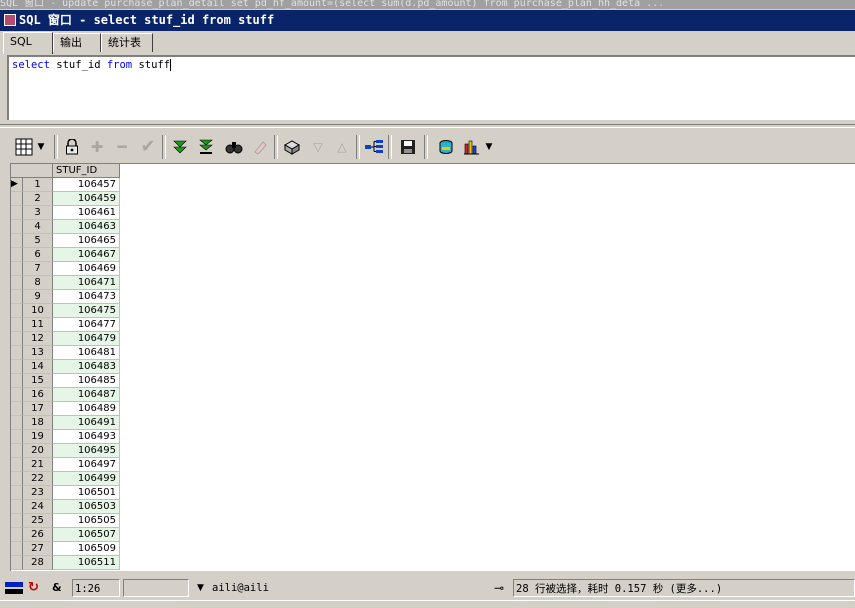 This screenshot has height=608, width=855. What do you see at coordinates (38, 451) in the screenshot?
I see `row-number: 20` at bounding box center [38, 451].